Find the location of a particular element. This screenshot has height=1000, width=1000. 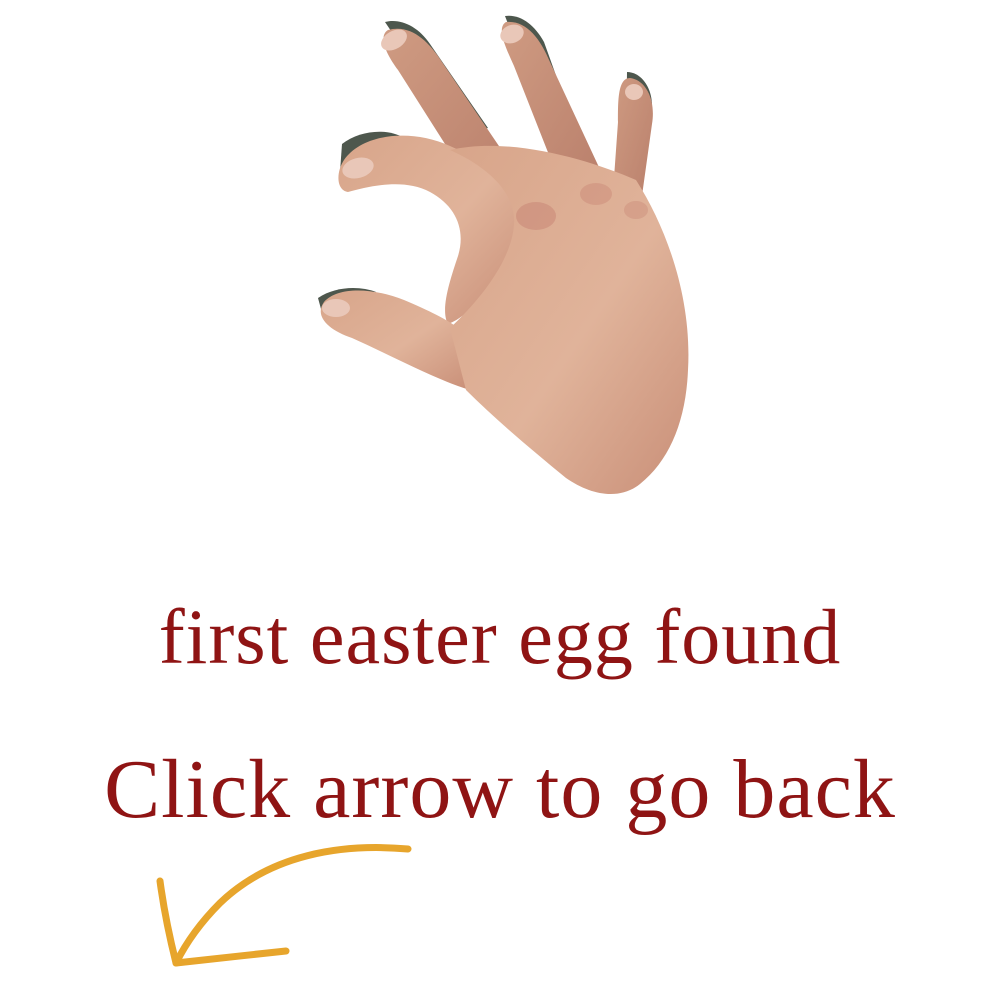

curved-arrow-down-left-icon is located at coordinates (285, 905).